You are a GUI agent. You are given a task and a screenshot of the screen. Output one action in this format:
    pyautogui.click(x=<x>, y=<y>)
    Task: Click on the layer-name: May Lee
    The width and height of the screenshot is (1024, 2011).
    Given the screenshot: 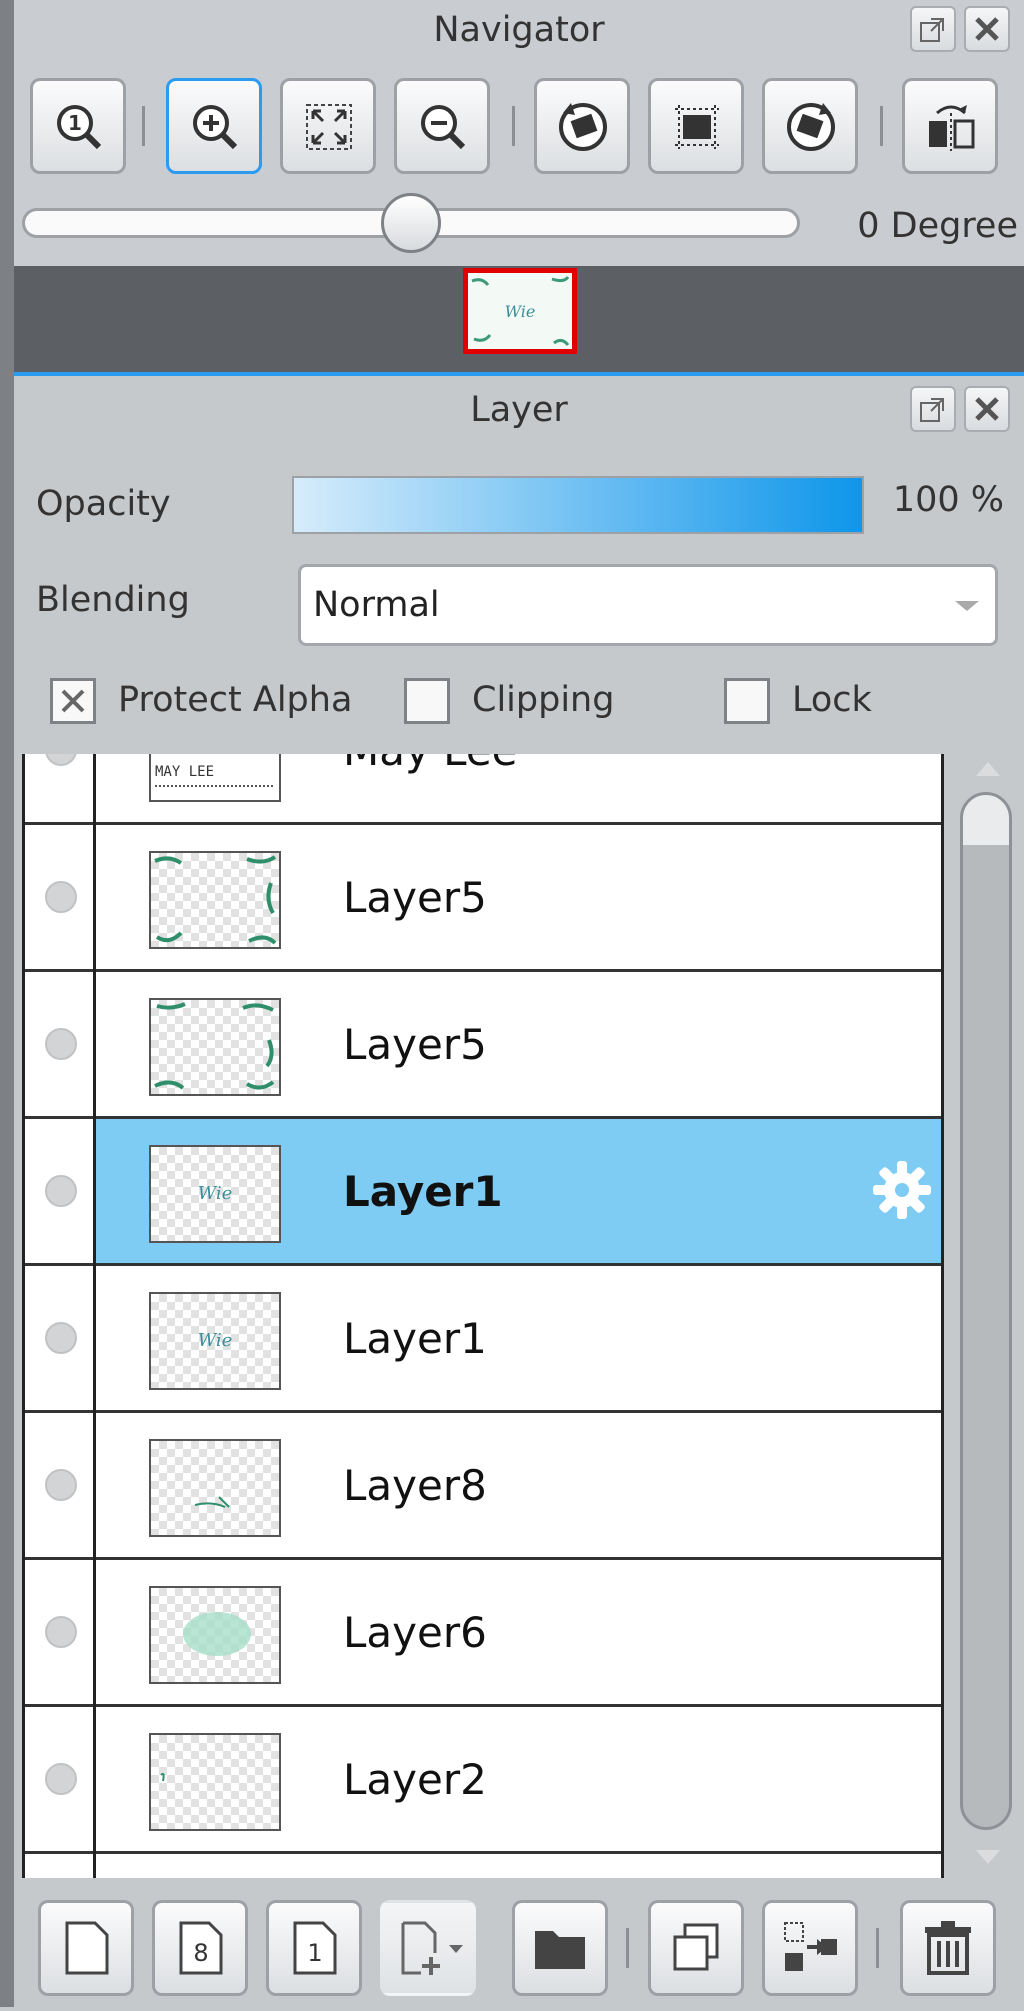 What is the action you would take?
    pyautogui.click(x=430, y=764)
    